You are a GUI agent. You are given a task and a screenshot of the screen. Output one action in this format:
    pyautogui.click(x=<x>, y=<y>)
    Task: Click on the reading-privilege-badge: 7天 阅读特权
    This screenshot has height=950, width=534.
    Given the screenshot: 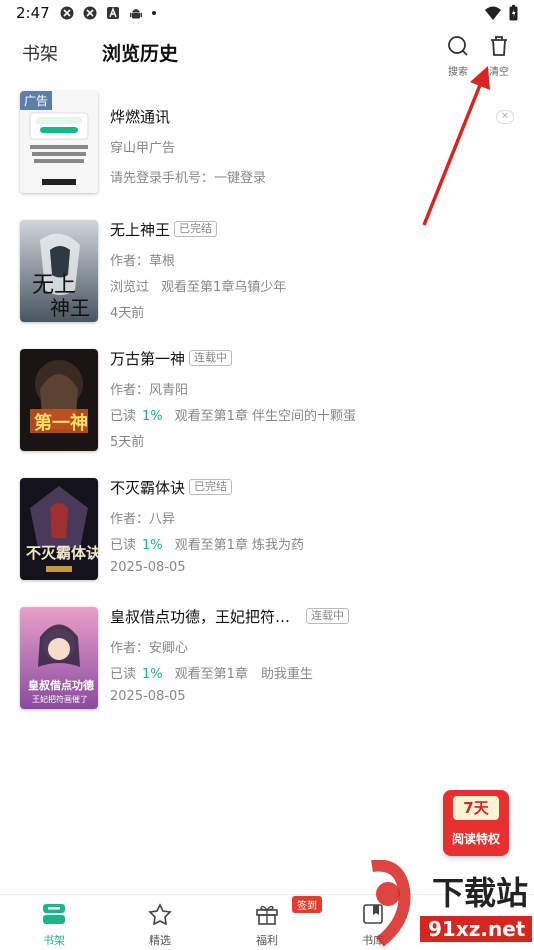 What is the action you would take?
    pyautogui.click(x=476, y=823)
    